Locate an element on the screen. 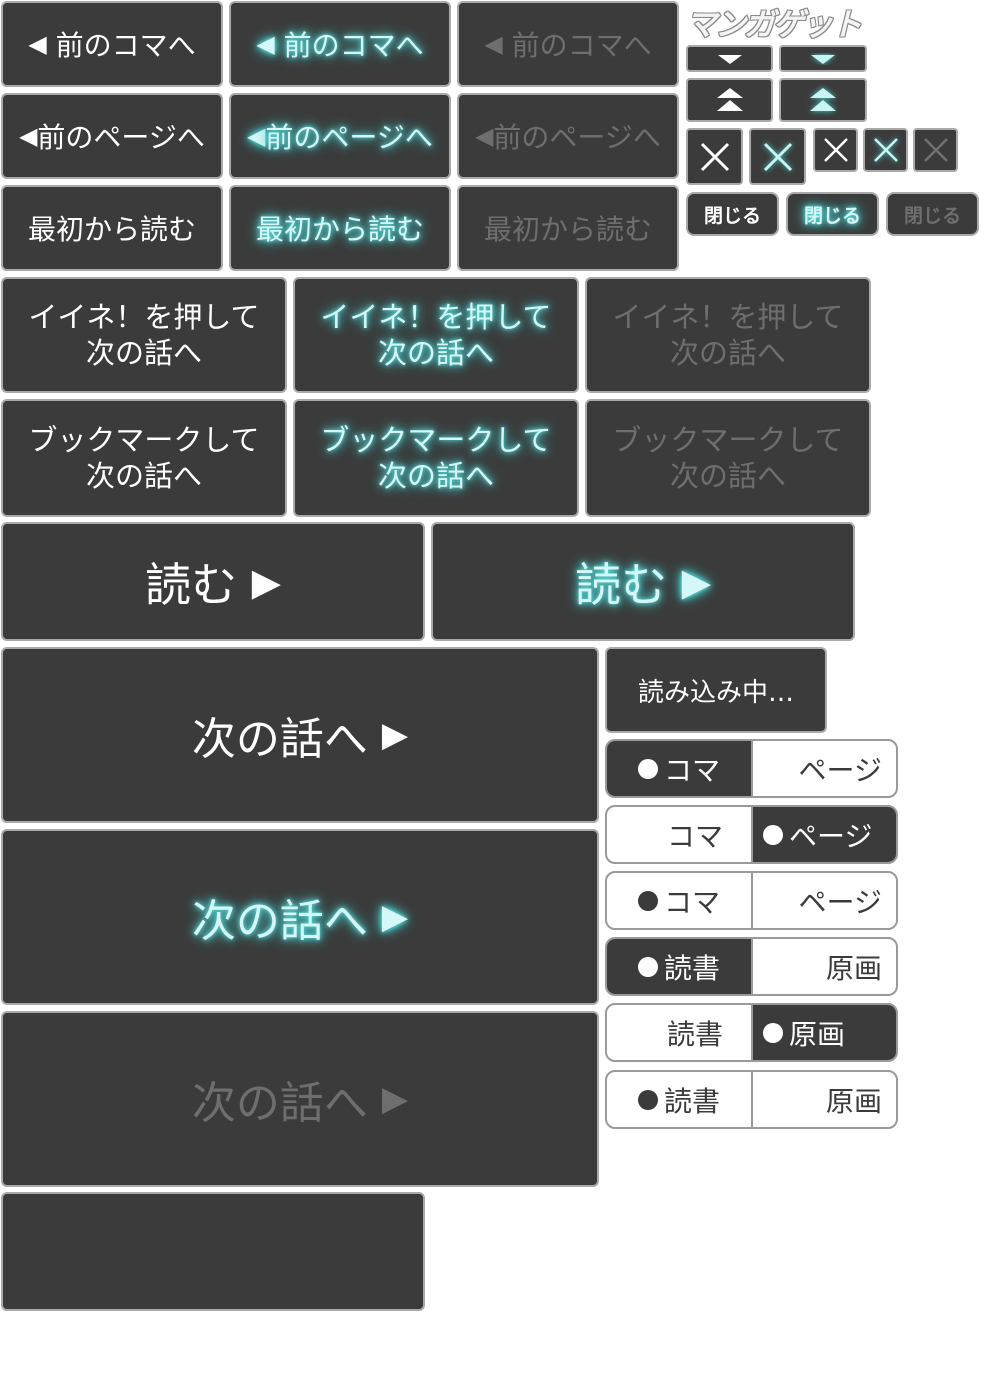 The height and width of the screenshot is (1400, 1000). frame-mode-label: コマ is located at coordinates (691, 770).